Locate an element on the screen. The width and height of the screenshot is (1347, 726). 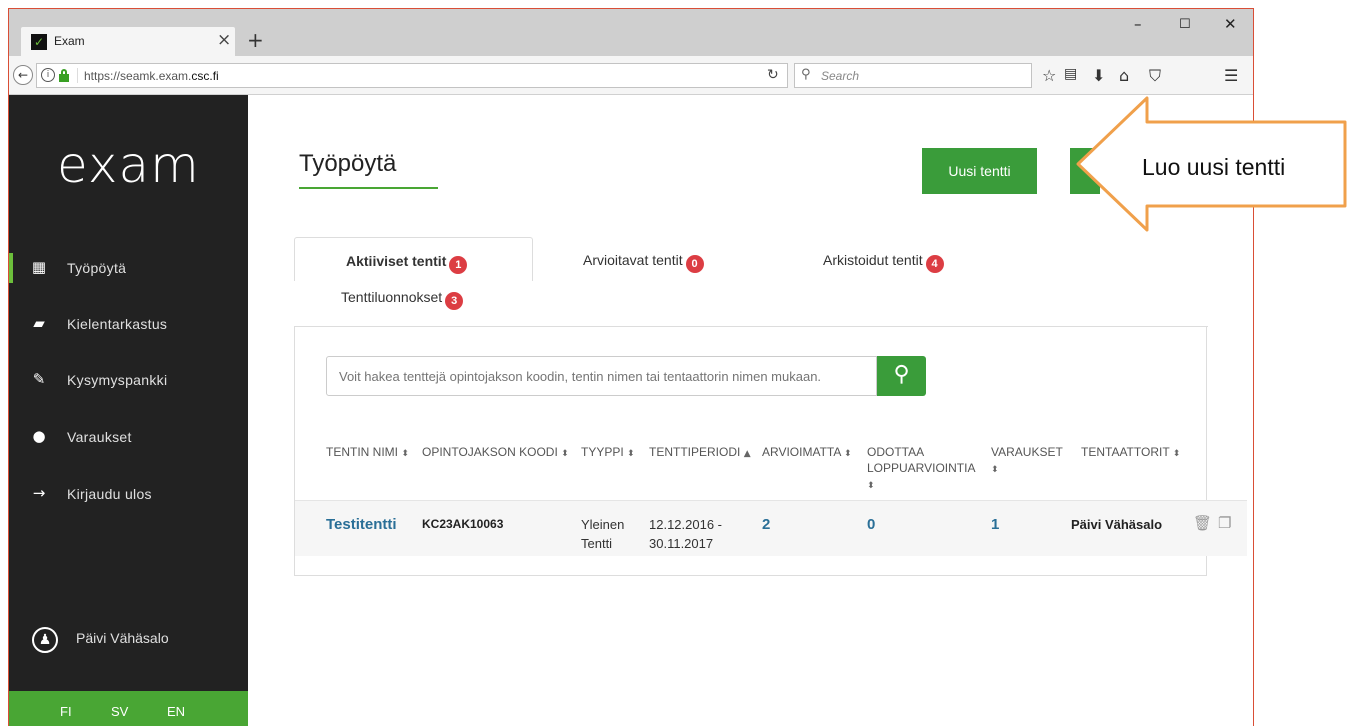
tab-aktiiviset: Aktiiviset tentit 1 is located at coordinates (413, 259).